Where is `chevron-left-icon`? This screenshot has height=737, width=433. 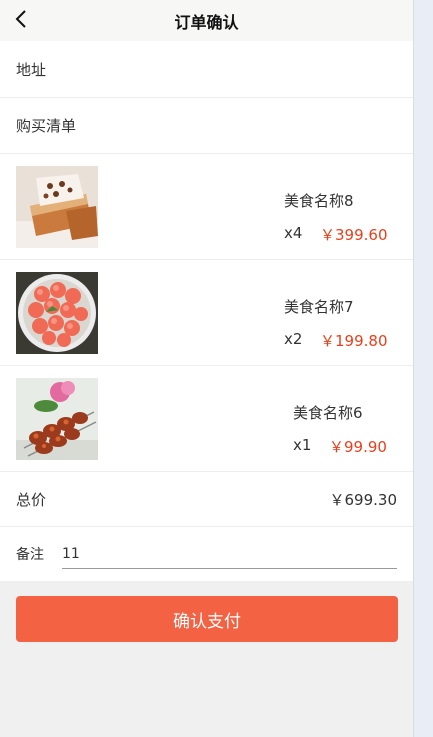 chevron-left-icon is located at coordinates (20, 19).